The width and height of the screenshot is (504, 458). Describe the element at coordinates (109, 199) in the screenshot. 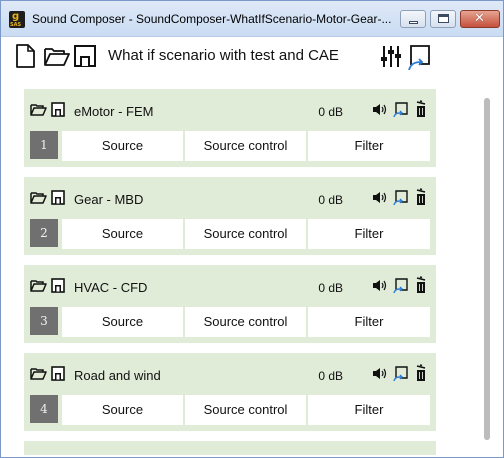

I see `channel-name: Gear - MBD` at that location.